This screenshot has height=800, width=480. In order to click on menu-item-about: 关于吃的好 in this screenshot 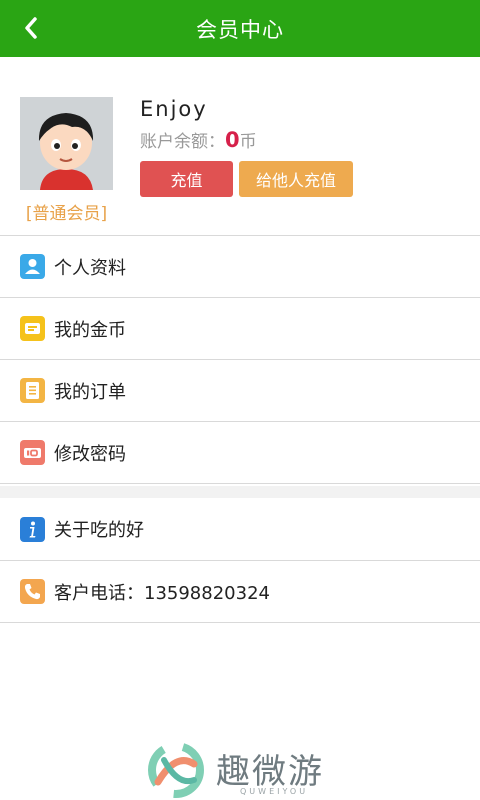, I will do `click(240, 529)`.